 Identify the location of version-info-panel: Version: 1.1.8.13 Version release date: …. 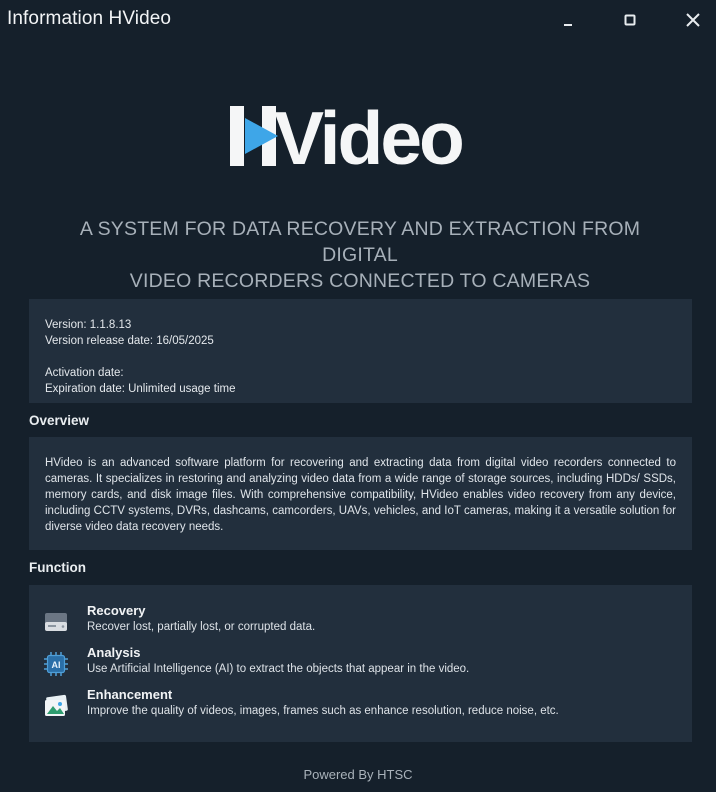
(360, 351).